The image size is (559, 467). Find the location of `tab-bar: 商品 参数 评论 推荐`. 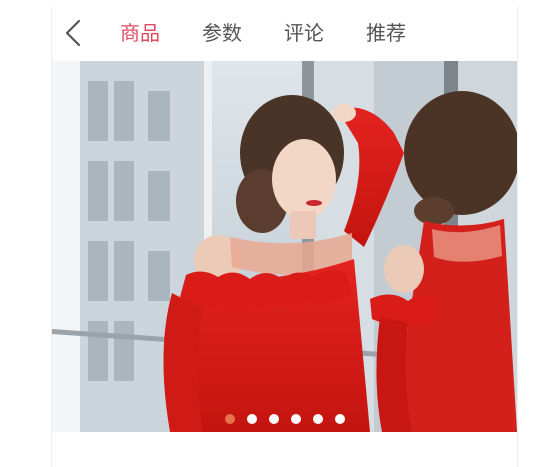

tab-bar: 商品 参数 评论 推荐 is located at coordinates (263, 33).